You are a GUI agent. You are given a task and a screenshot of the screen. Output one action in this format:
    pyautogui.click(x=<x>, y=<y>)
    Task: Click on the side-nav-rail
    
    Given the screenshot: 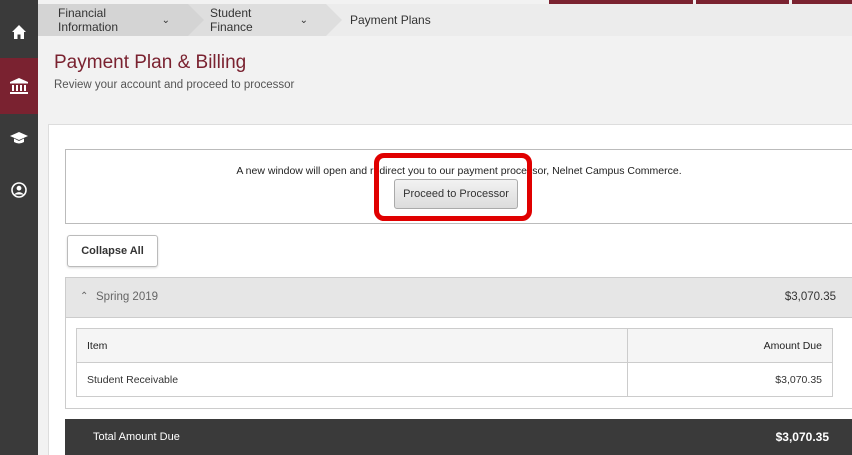 What is the action you would take?
    pyautogui.click(x=19, y=227)
    